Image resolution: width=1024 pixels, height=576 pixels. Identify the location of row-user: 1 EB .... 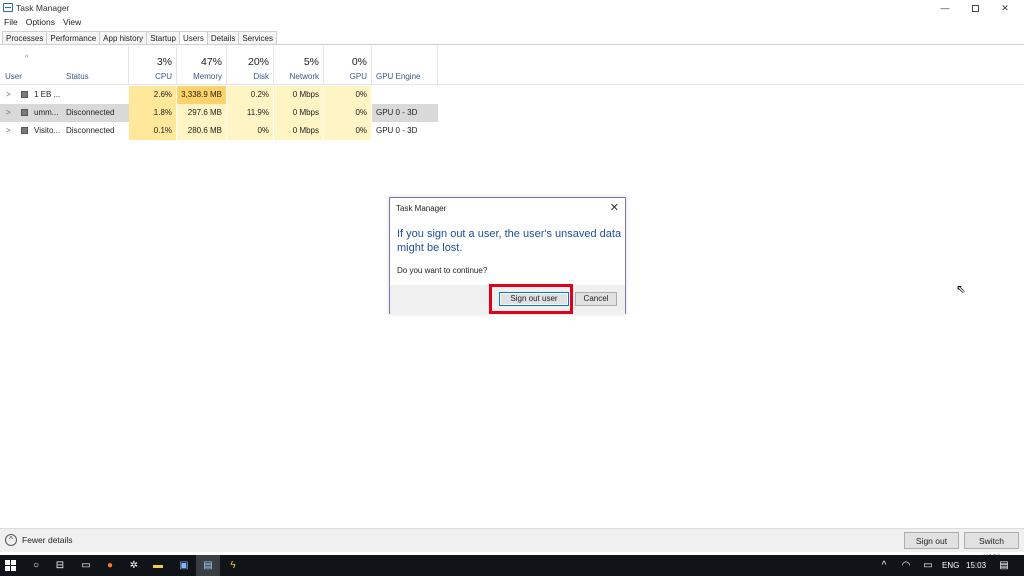
(47, 94).